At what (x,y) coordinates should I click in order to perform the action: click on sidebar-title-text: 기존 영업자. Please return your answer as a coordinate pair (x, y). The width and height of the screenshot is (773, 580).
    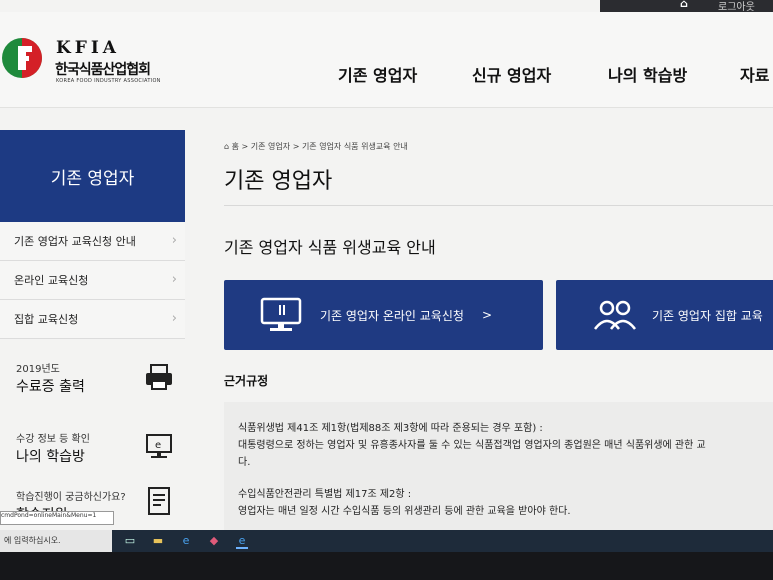
    Looking at the image, I should click on (92, 178).